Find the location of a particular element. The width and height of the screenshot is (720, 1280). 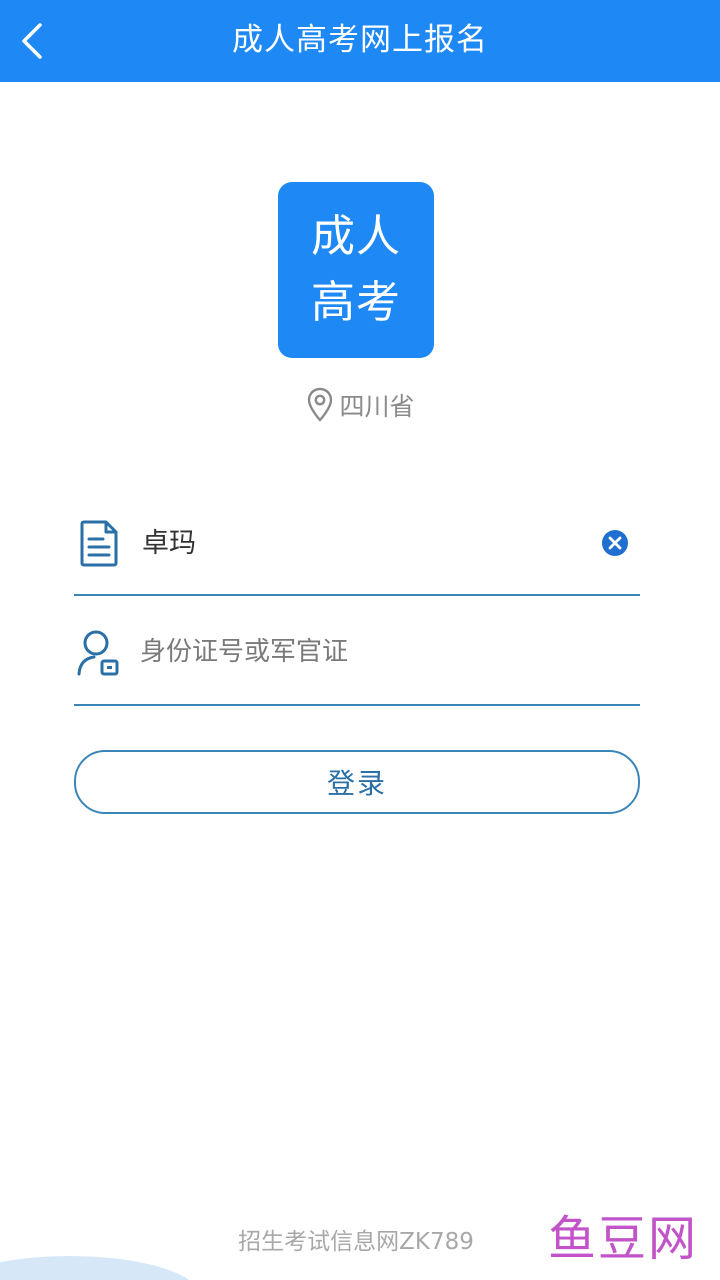

decorative-arc is located at coordinates (100, 1268).